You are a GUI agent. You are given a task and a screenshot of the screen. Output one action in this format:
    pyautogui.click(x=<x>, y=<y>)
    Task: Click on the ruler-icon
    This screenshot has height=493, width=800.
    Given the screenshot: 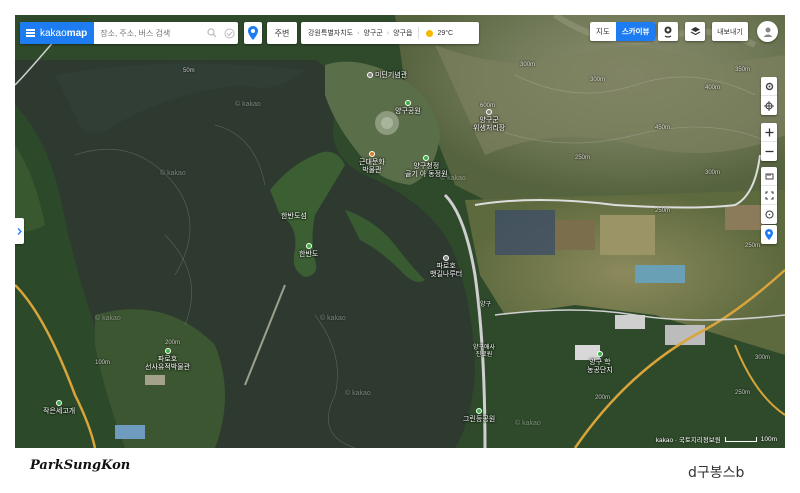 What is the action you would take?
    pyautogui.click(x=769, y=176)
    